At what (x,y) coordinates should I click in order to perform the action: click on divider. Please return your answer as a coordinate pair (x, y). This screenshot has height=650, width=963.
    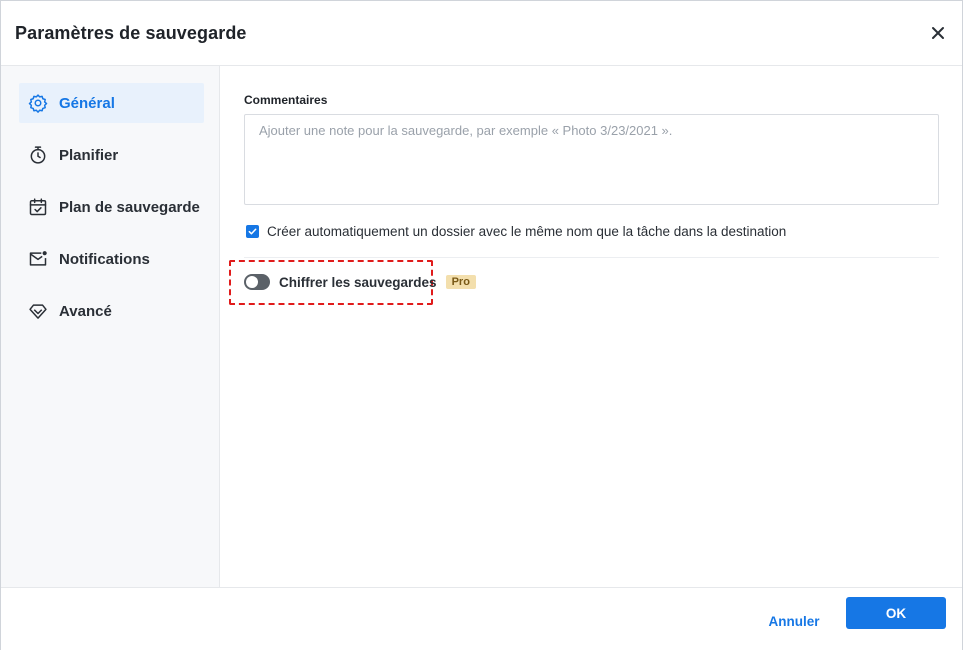
    Looking at the image, I should click on (591, 257).